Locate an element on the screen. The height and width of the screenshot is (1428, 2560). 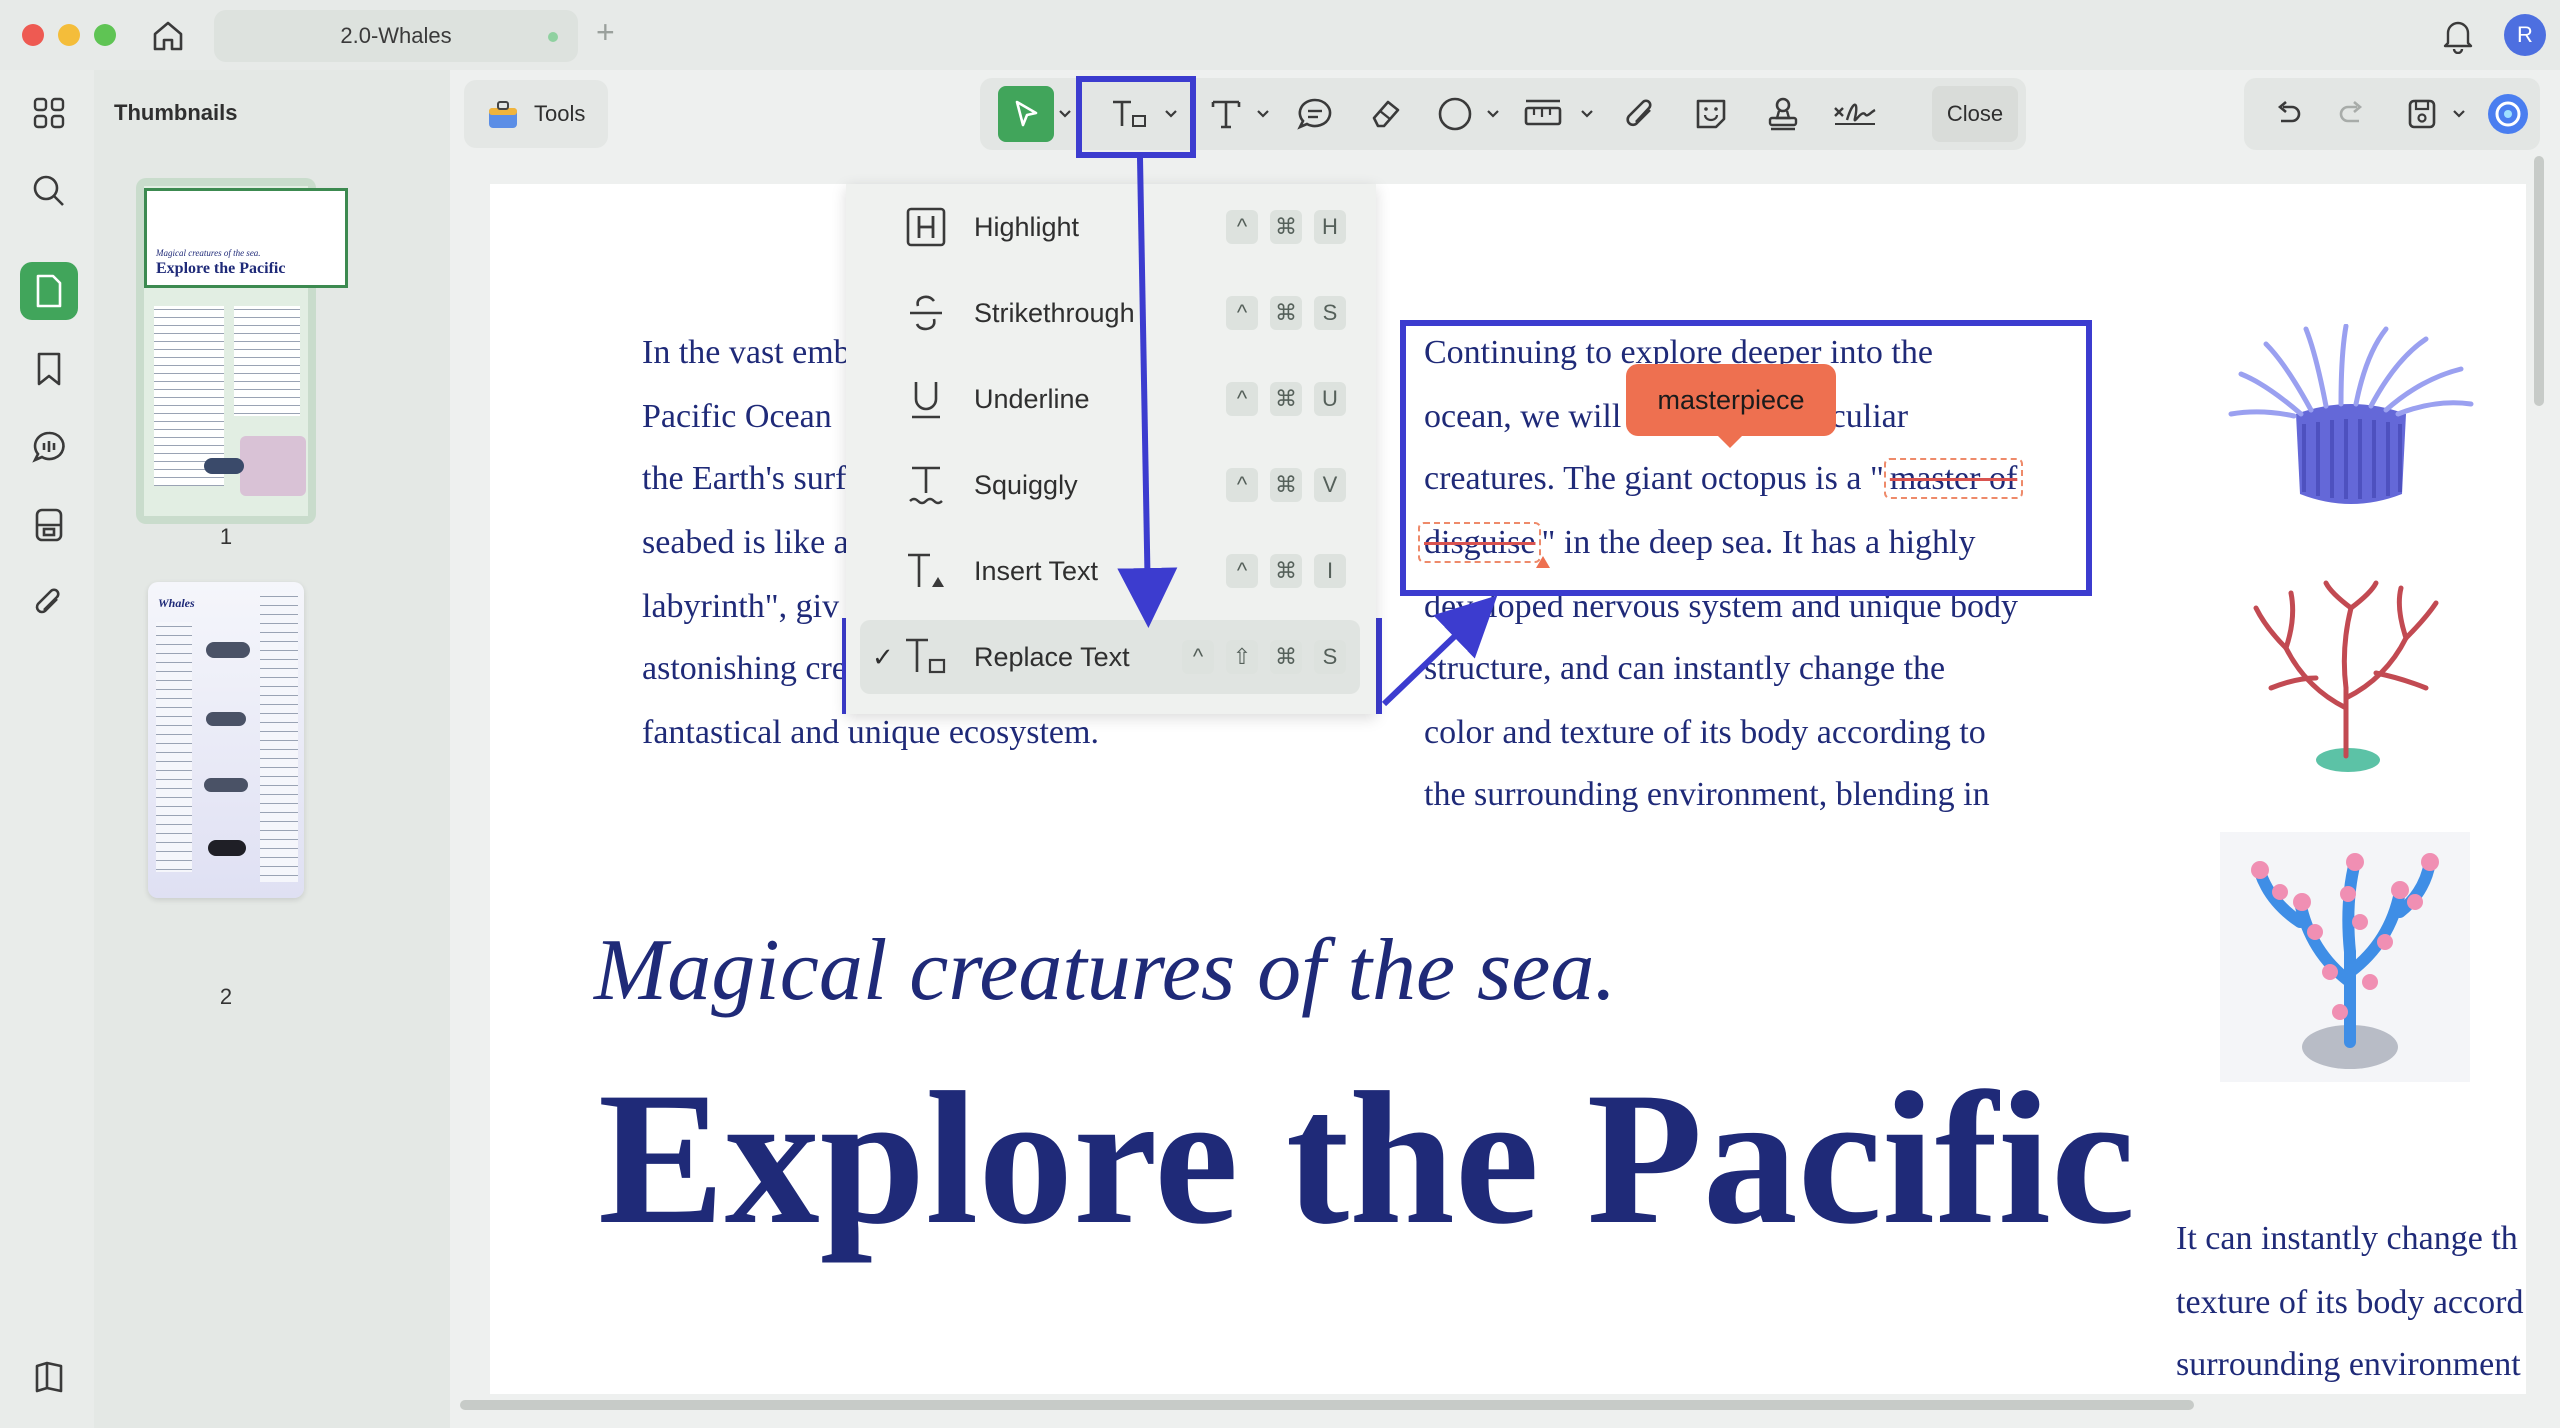
vertical-scrollbar is located at coordinates (2539, 281).